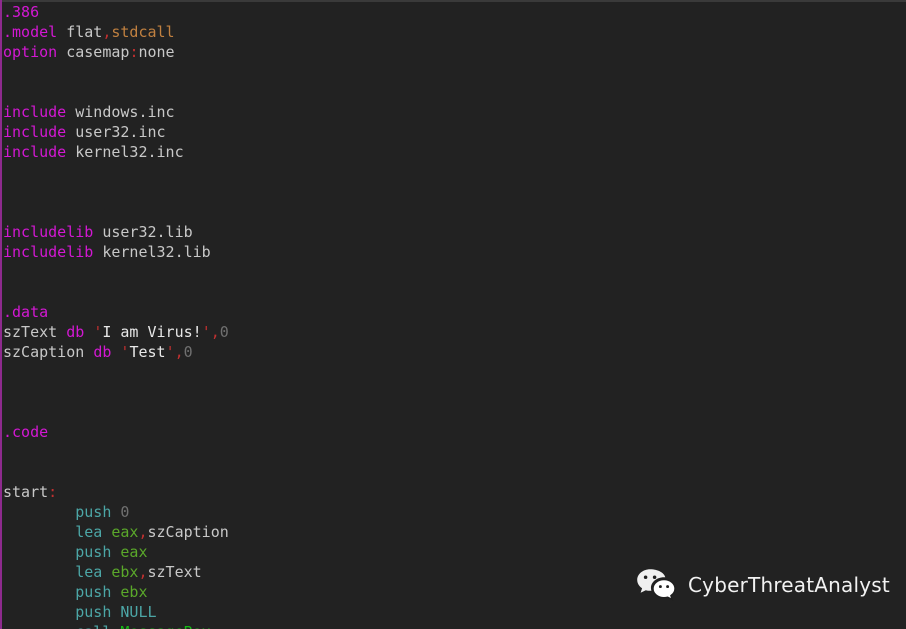  Describe the element at coordinates (152, 332) in the screenshot. I see `code-token: I am Virus!` at that location.